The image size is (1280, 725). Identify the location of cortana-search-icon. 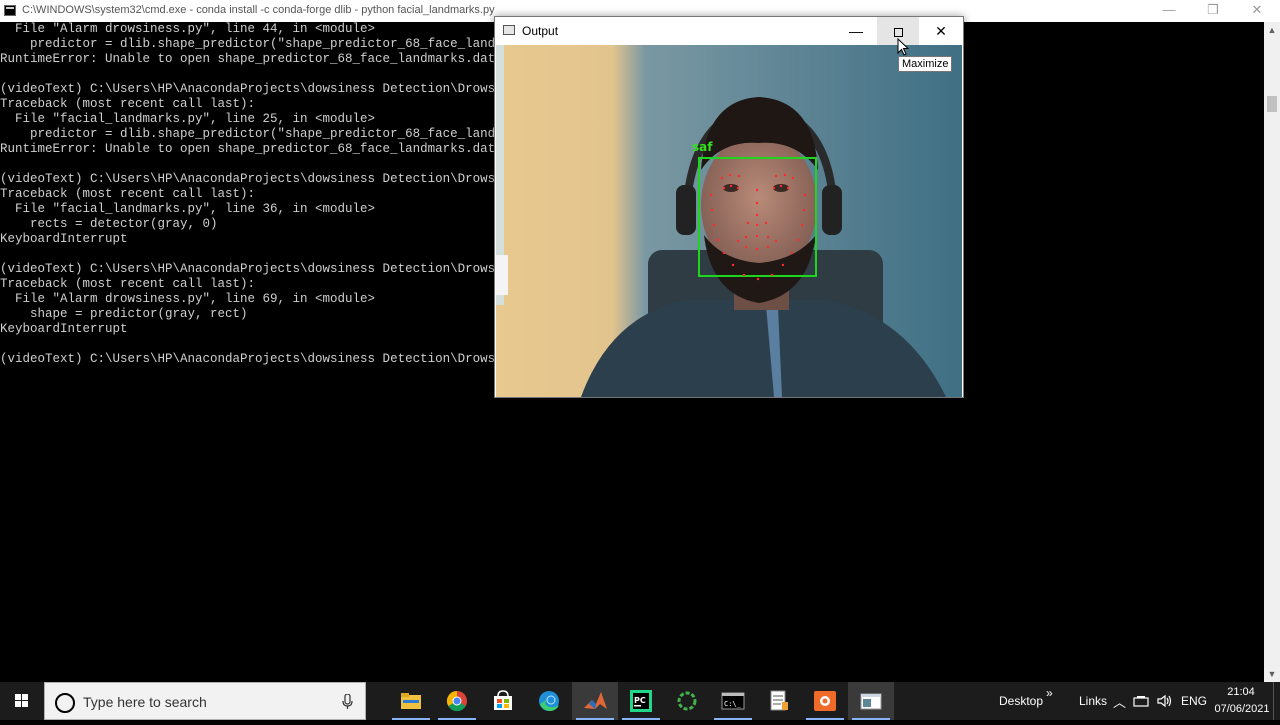
(65, 703).